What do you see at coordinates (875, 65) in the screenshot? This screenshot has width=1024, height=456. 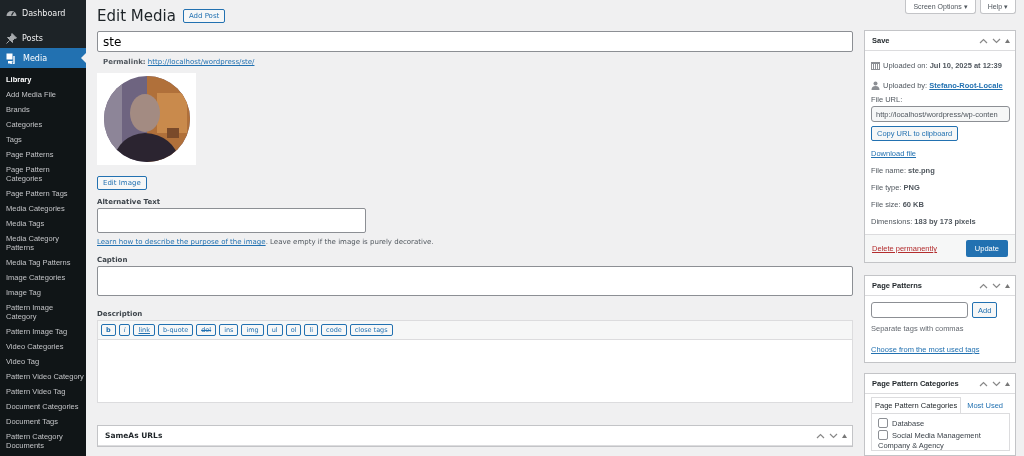 I see `calendar-icon` at bounding box center [875, 65].